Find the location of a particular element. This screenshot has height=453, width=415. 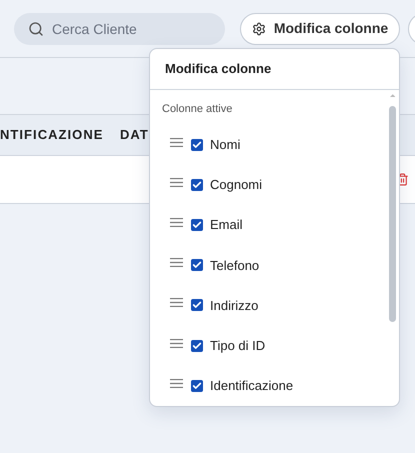

column-label: Cognomi is located at coordinates (236, 185).